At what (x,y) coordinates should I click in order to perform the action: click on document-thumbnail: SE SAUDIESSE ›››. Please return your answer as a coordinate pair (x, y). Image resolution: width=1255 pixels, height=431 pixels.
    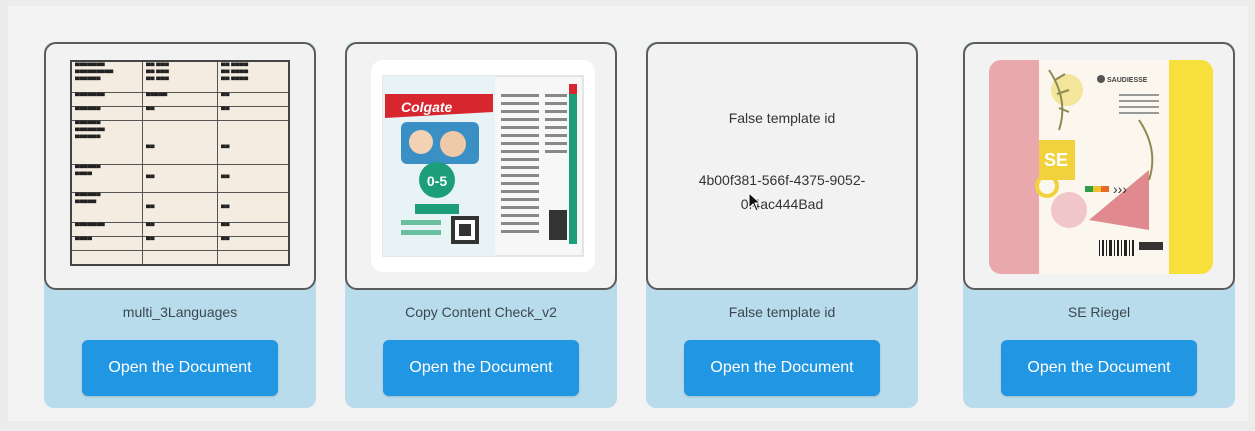
    Looking at the image, I should click on (1099, 166).